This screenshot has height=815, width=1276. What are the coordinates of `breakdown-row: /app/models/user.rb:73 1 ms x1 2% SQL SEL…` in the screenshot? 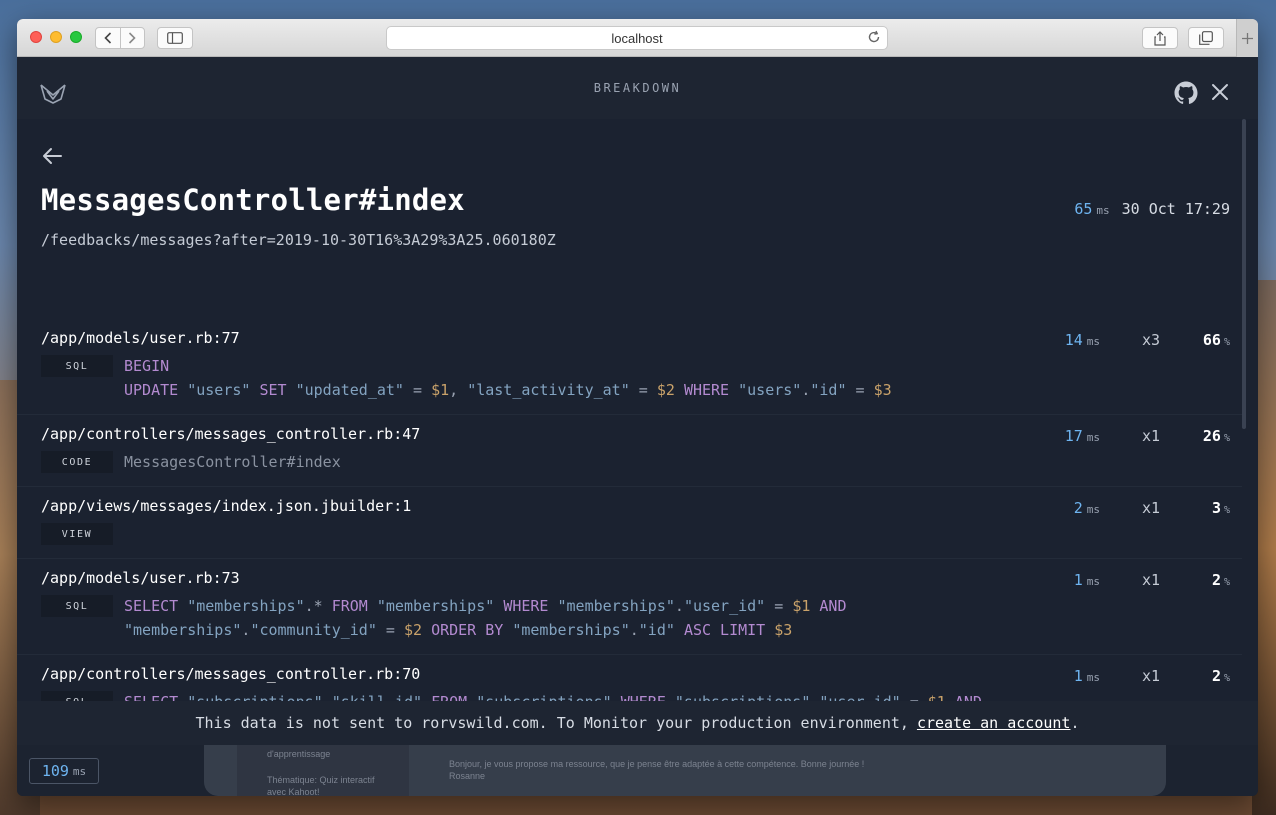 It's located at (629, 607).